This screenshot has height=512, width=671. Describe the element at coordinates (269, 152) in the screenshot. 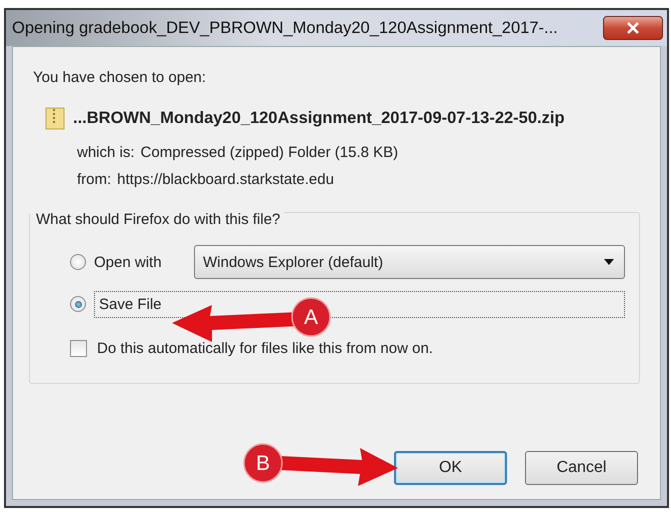

I see `detail-value: Compressed (zipped) Folder (15.8 KB)` at that location.